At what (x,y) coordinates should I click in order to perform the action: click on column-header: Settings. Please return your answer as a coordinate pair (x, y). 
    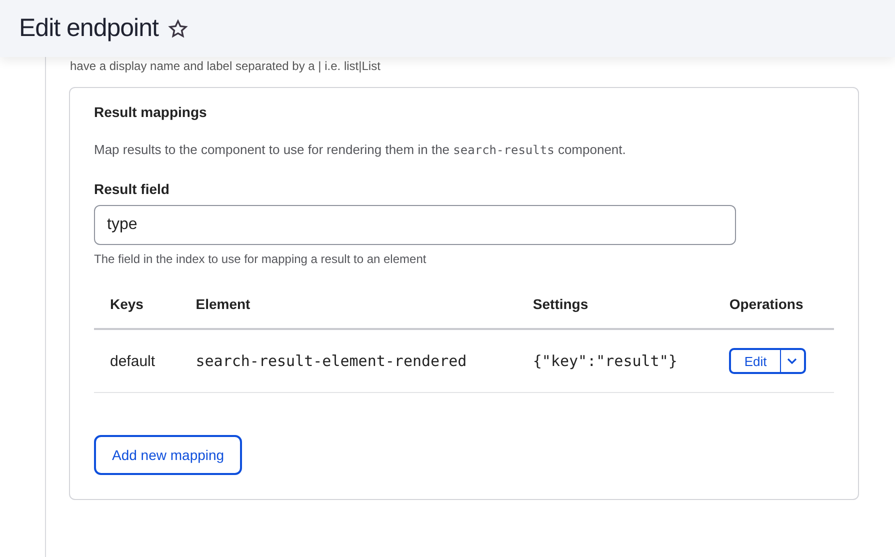
    Looking at the image, I should click on (615, 307).